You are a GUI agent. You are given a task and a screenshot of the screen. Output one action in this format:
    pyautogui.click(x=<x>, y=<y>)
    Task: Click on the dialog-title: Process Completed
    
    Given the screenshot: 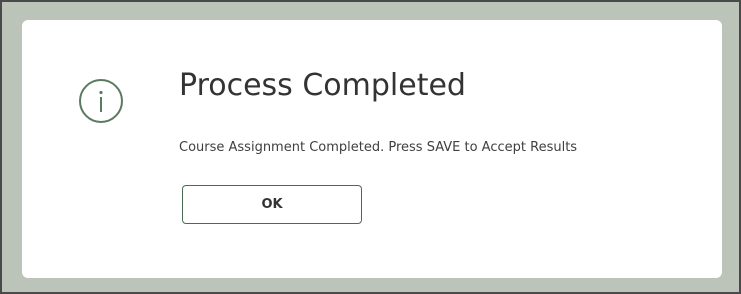 What is the action you would take?
    pyautogui.click(x=322, y=85)
    